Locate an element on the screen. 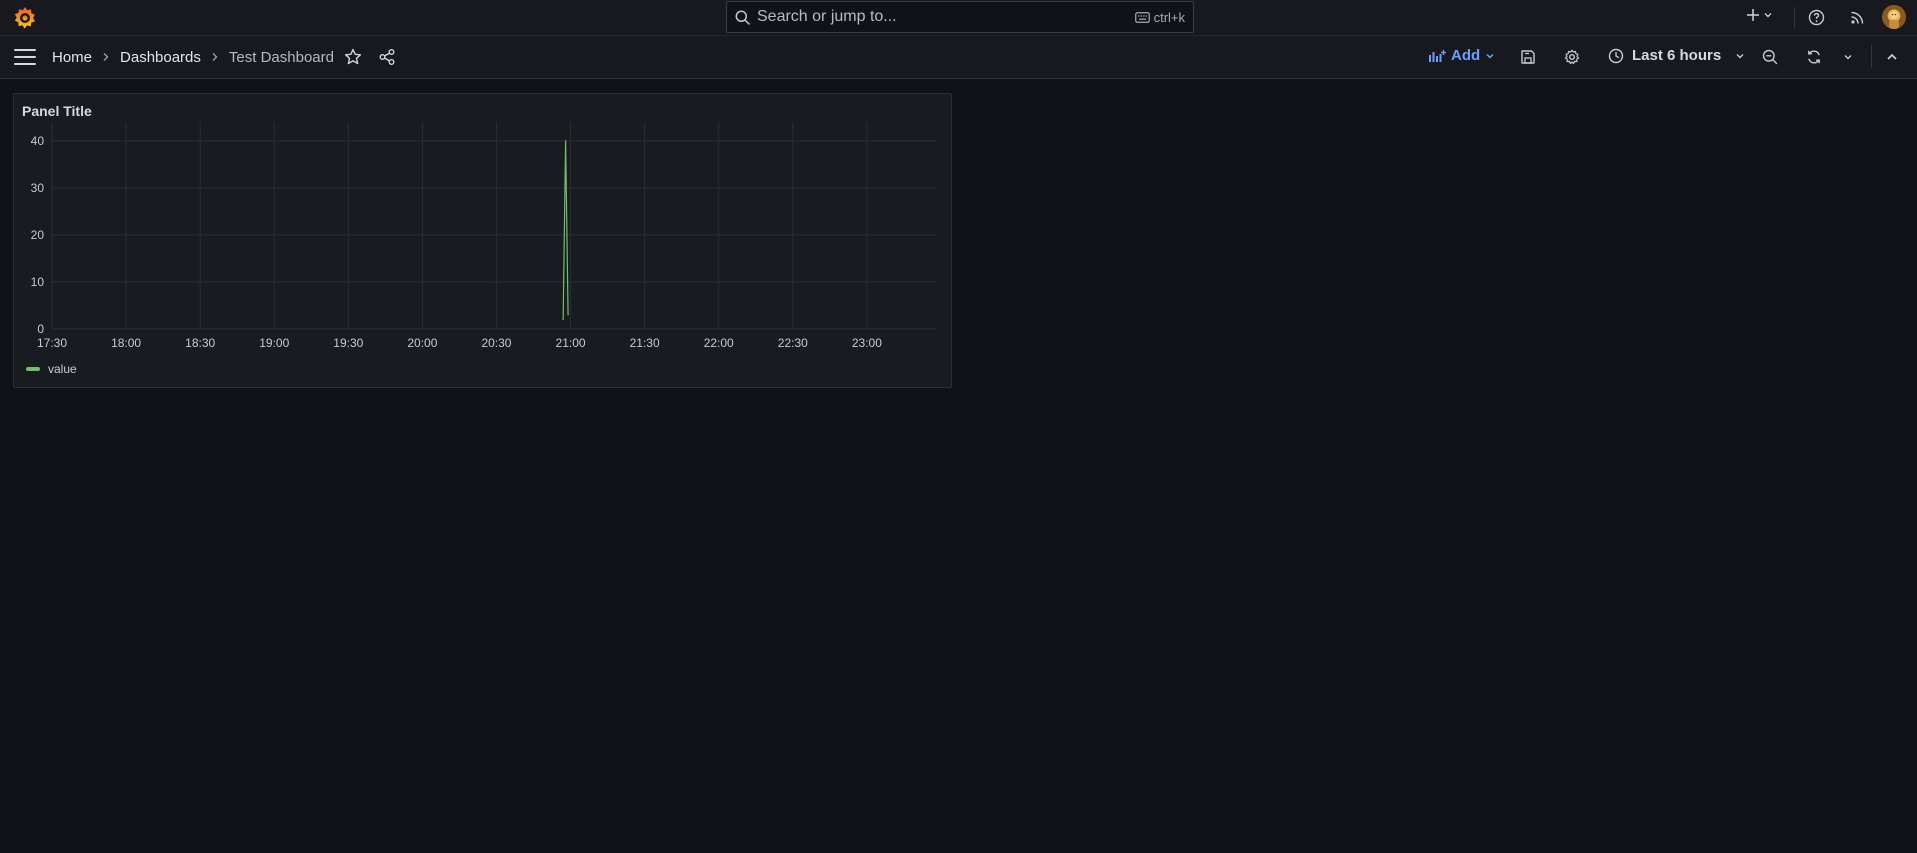  breadcrumb-current: Test Dashboard is located at coordinates (281, 57).